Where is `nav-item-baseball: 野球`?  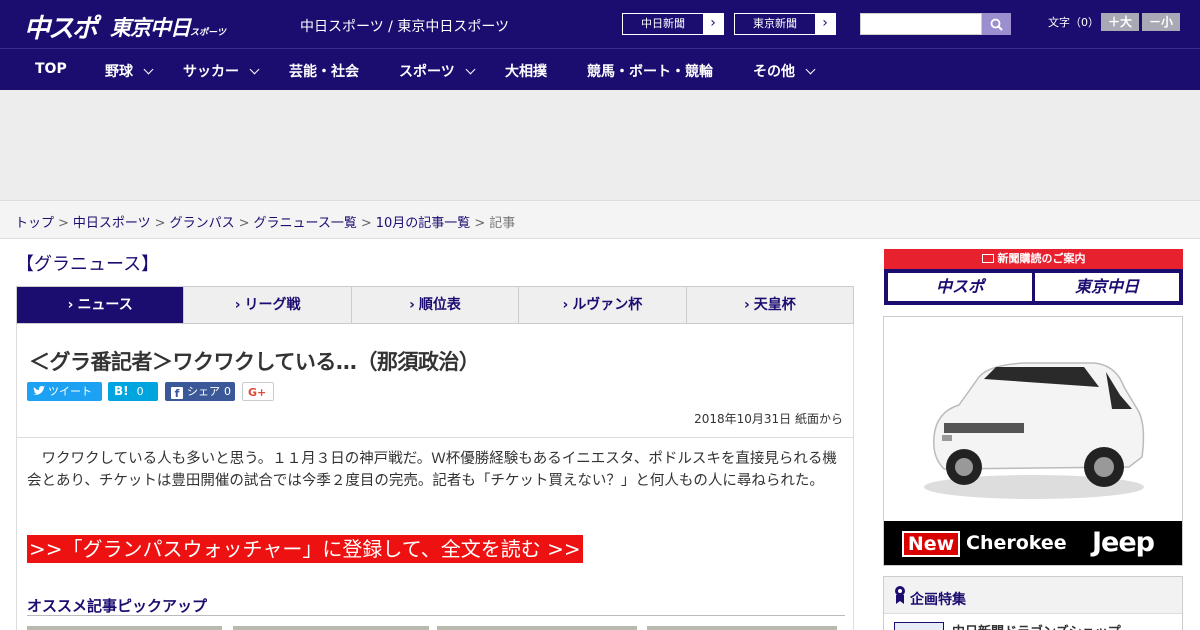 nav-item-baseball: 野球 is located at coordinates (129, 71).